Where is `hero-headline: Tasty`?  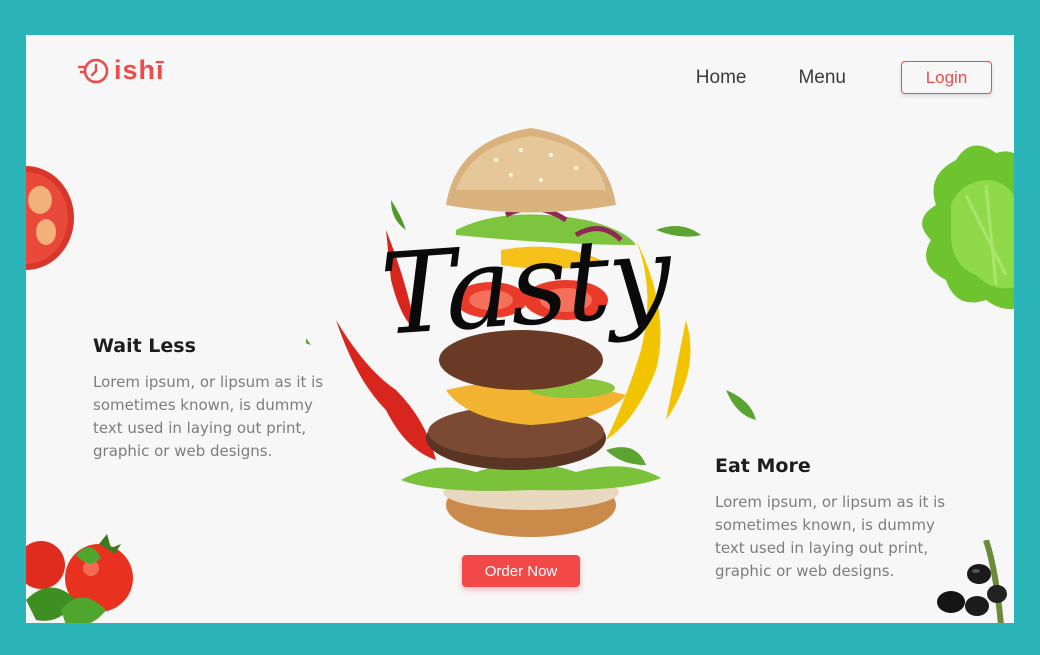 hero-headline: Tasty is located at coordinates (525, 286).